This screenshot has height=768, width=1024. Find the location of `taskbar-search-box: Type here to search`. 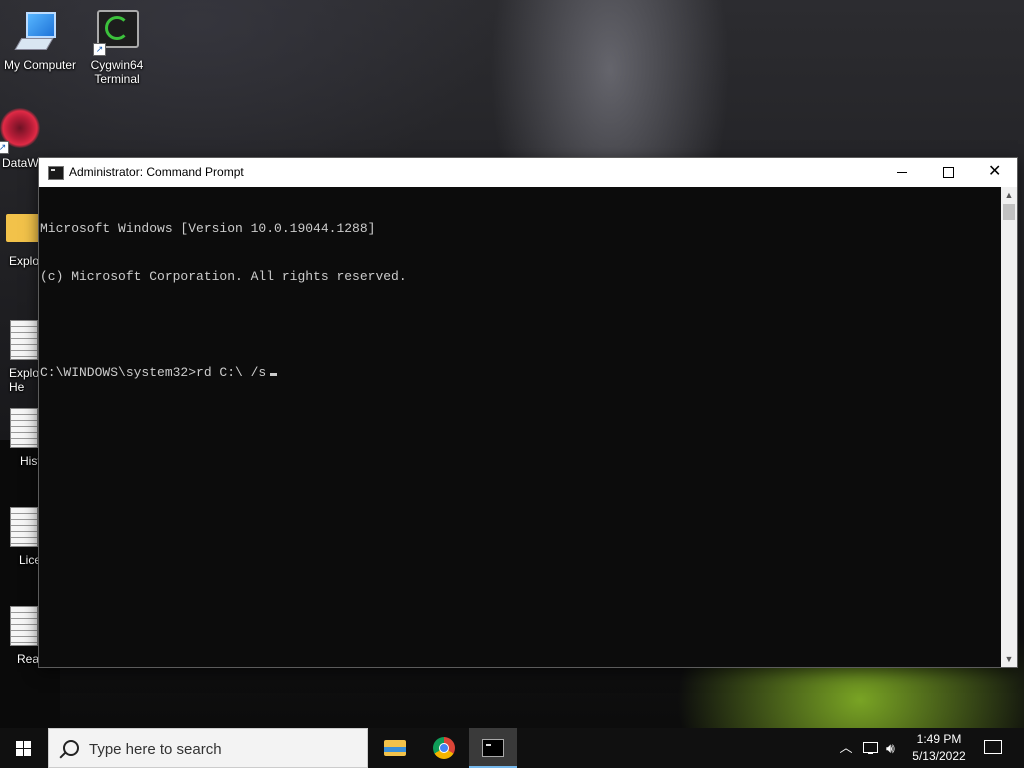

taskbar-search-box: Type here to search is located at coordinates (208, 748).